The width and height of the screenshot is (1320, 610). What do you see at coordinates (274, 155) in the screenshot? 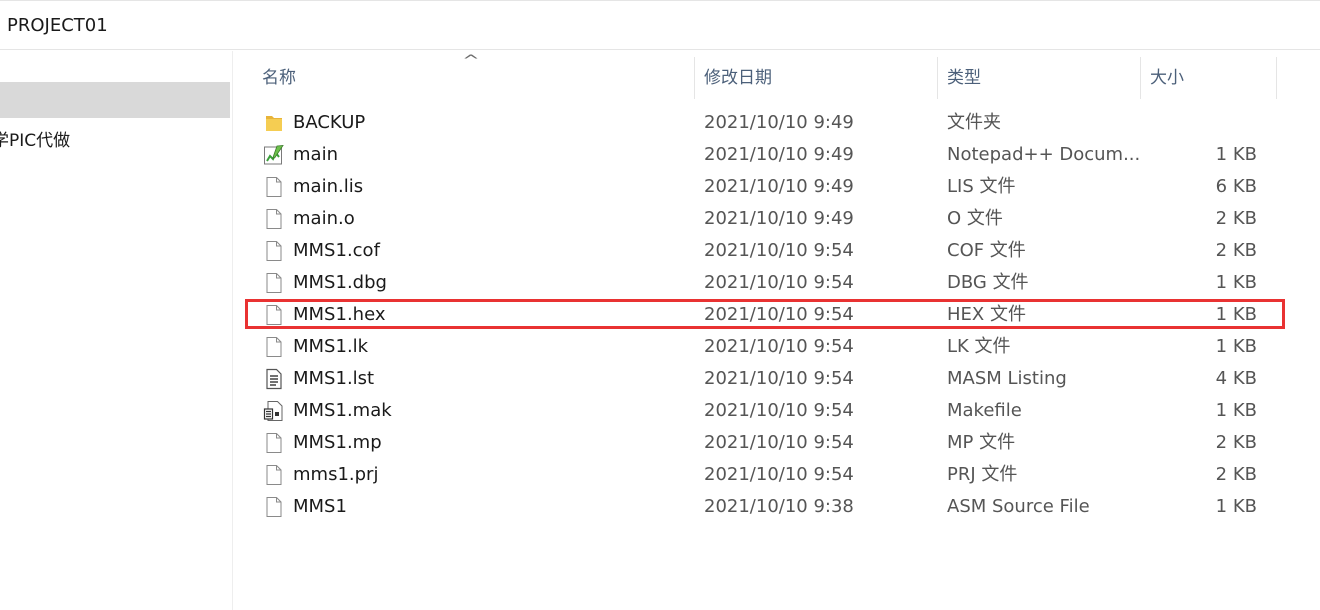
I see `notepad-icon` at bounding box center [274, 155].